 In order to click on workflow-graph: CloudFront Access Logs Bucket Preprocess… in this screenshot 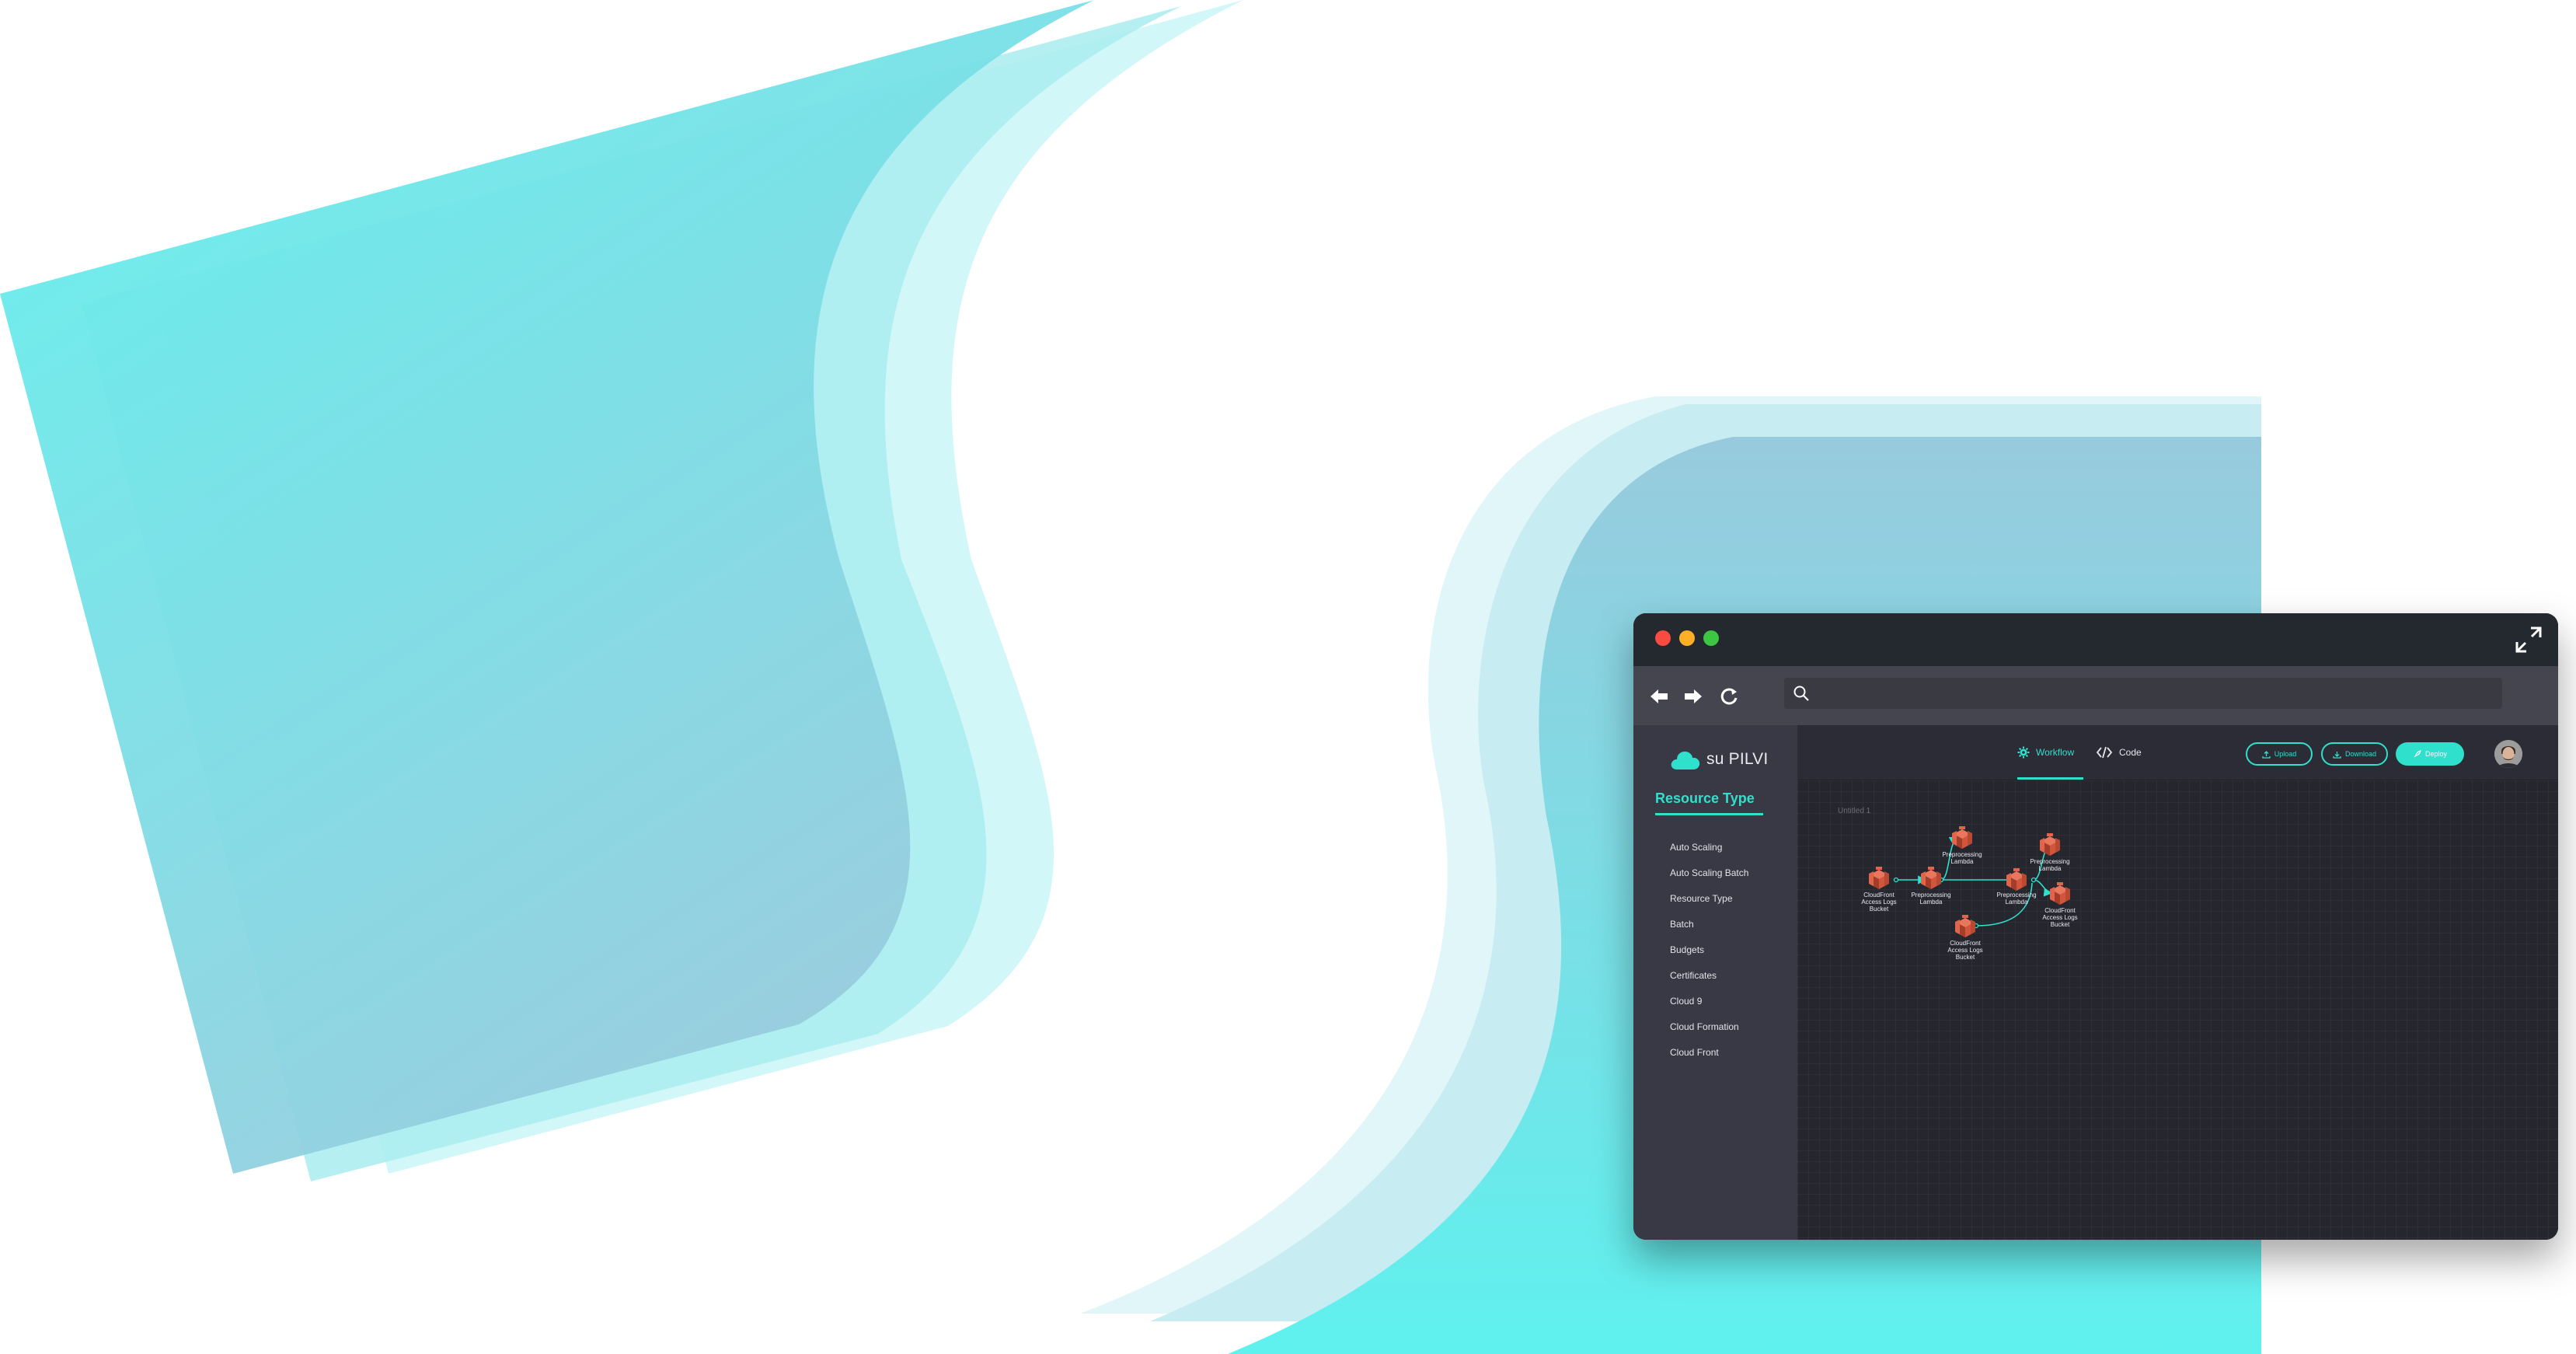, I will do `click(2177, 1010)`.